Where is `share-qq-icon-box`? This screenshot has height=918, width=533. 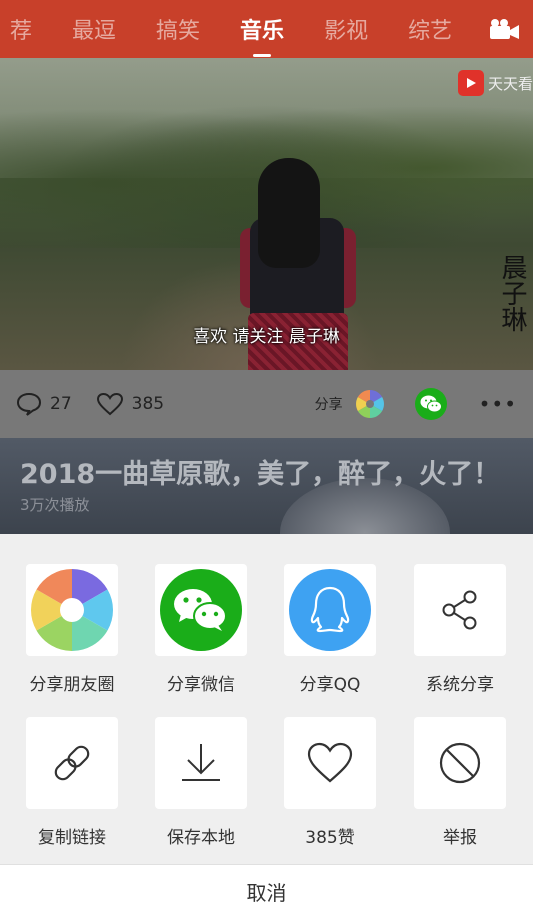 share-qq-icon-box is located at coordinates (330, 610).